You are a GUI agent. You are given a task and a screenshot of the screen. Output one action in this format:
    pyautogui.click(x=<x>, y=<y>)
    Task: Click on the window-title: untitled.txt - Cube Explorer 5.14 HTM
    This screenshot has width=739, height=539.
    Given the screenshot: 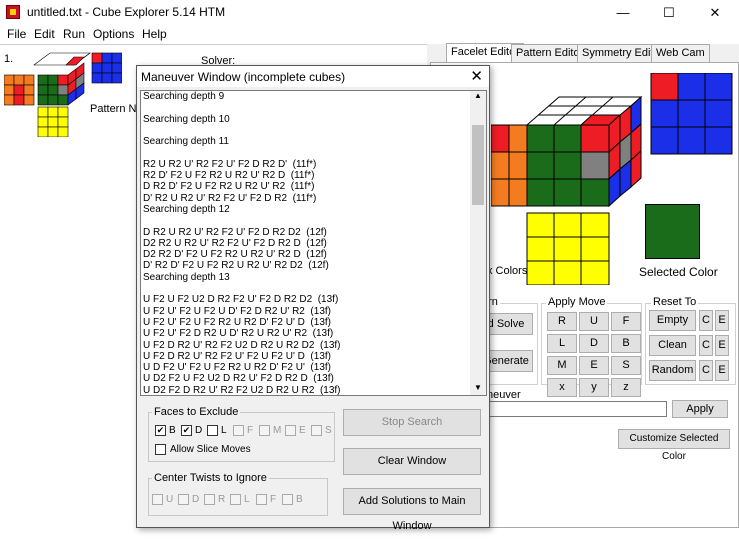 What is the action you would take?
    pyautogui.click(x=126, y=12)
    